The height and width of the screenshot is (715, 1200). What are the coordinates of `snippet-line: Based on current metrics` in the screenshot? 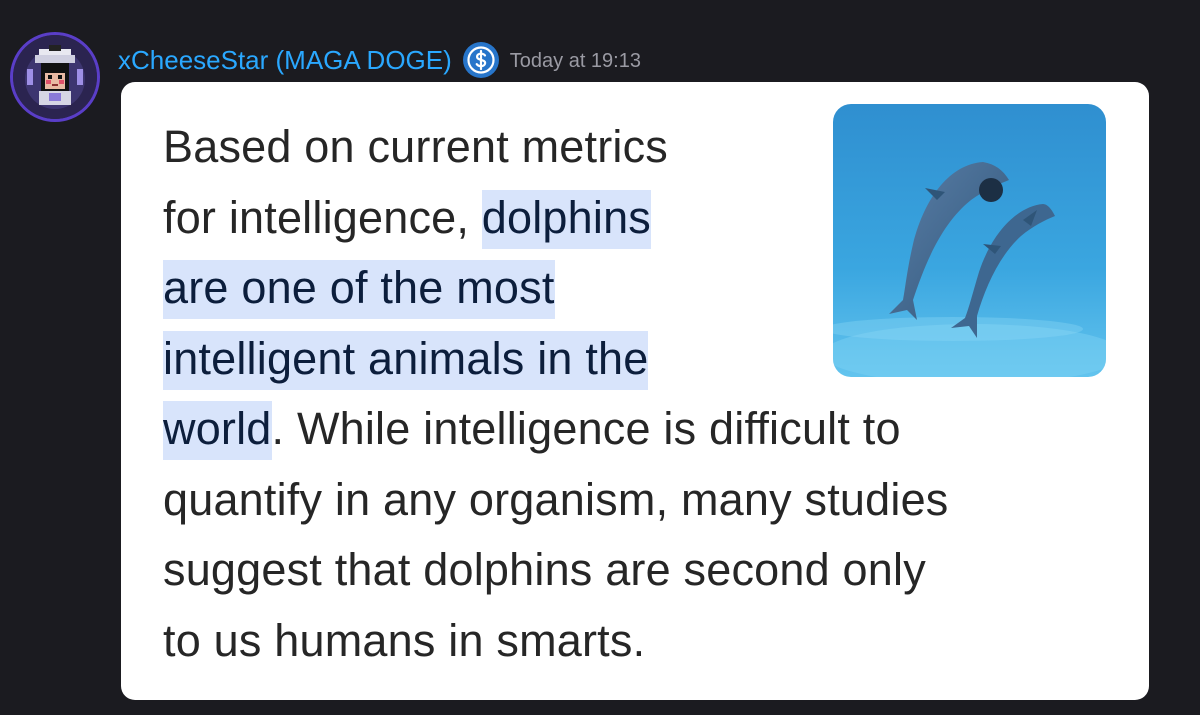 It's located at (416, 146).